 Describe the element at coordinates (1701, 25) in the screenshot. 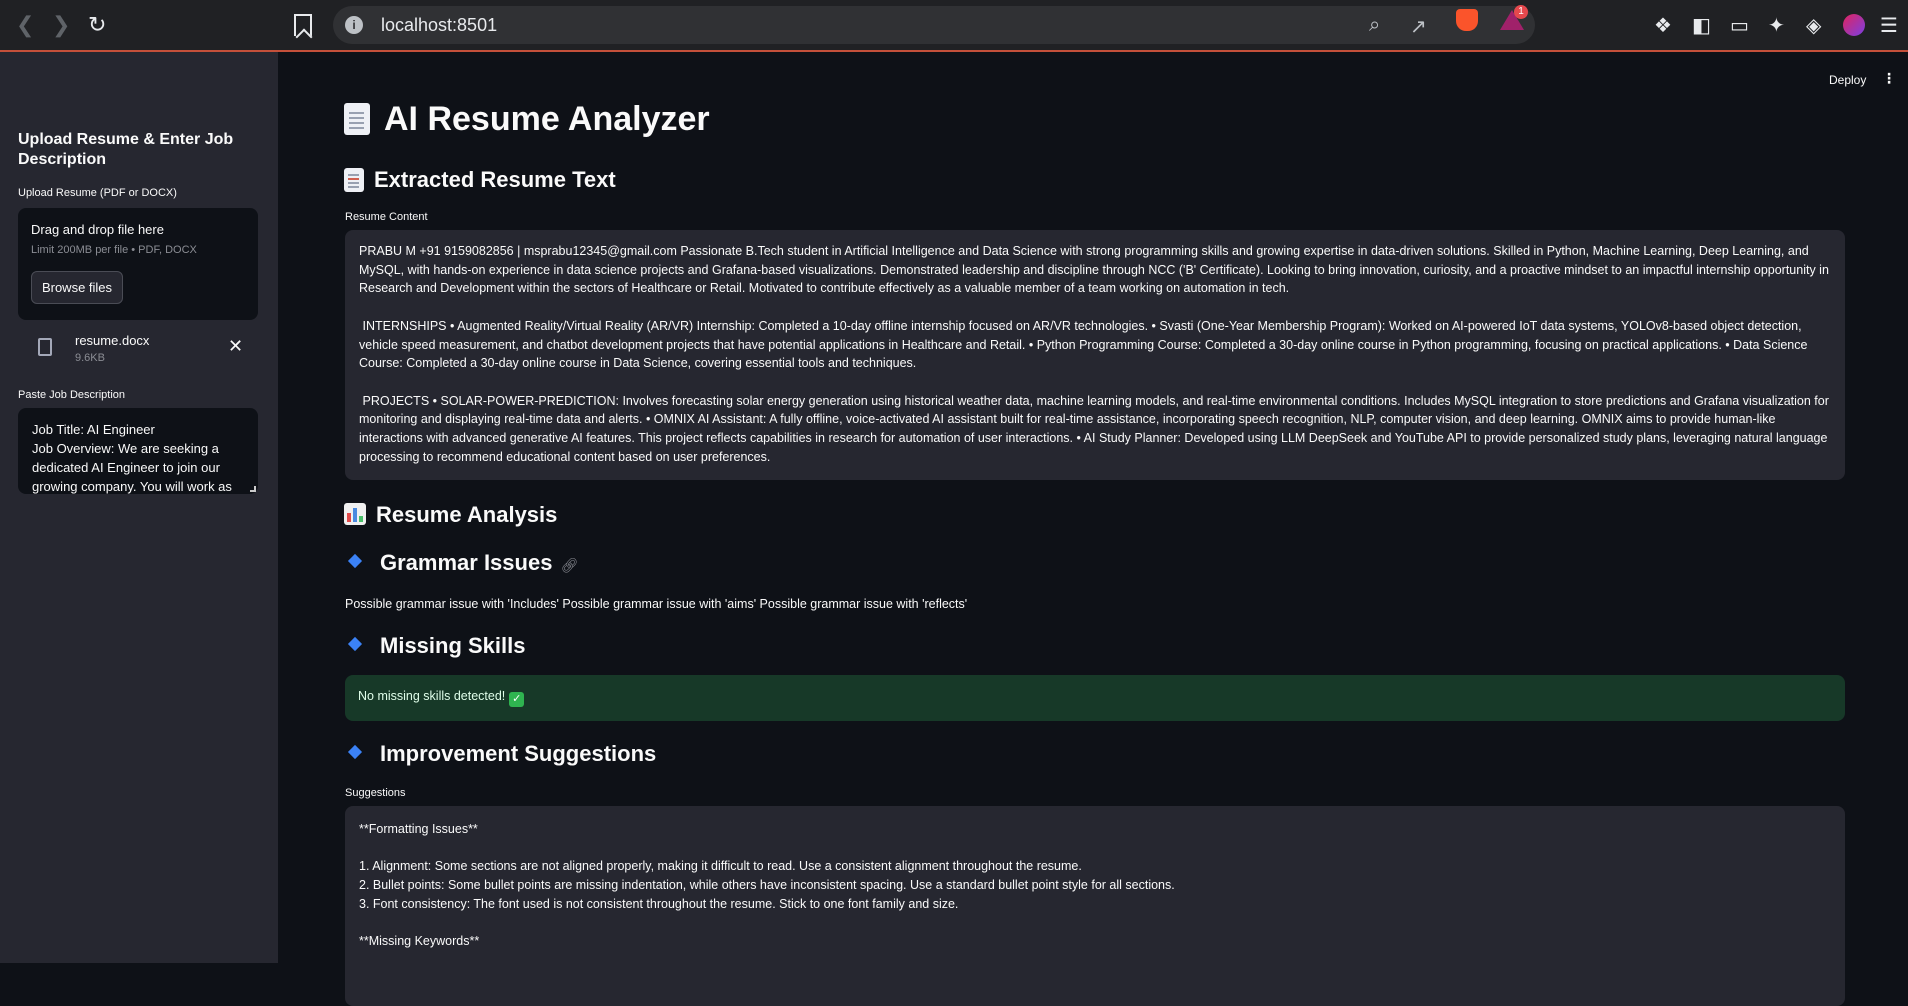

I see `sidebar-toggle-icon: ◧` at that location.